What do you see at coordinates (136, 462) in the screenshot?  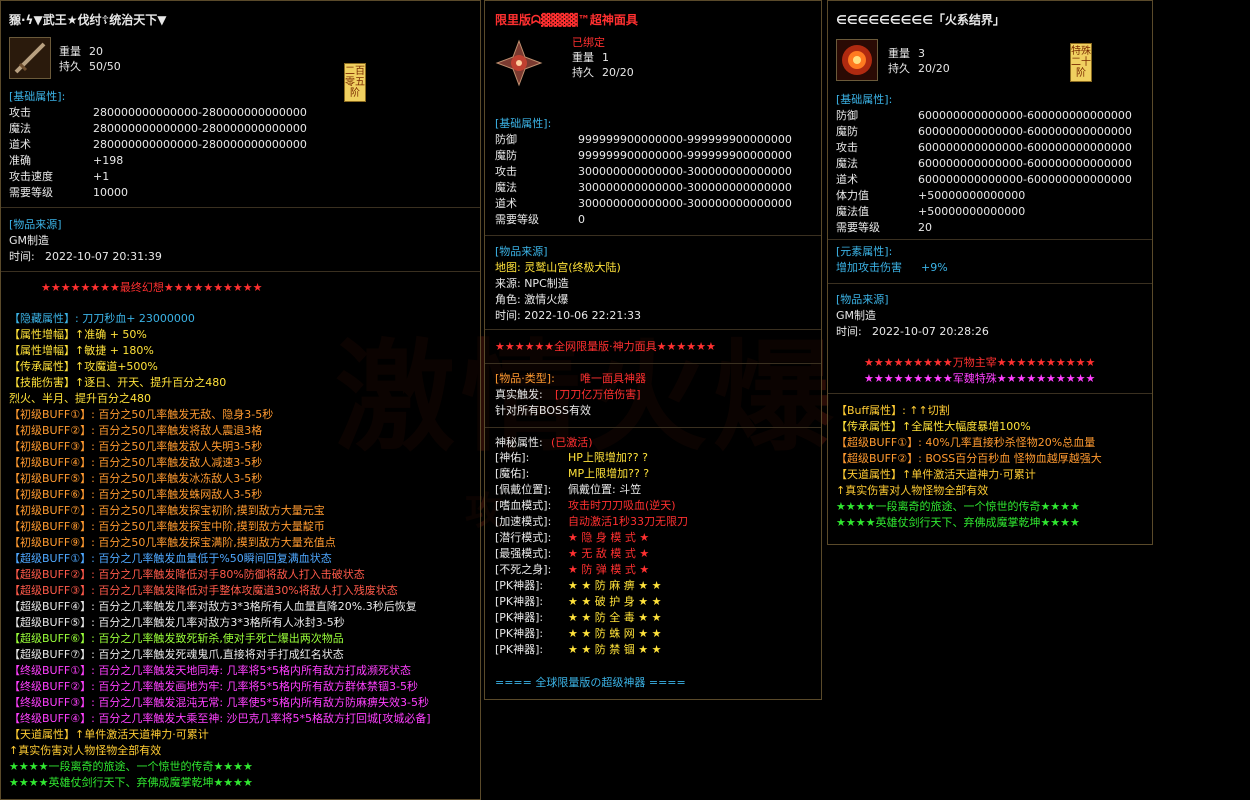 I see `effect-line: 【初级BUFF④】: 百分之50几率触发敌人减速3-5秒` at bounding box center [136, 462].